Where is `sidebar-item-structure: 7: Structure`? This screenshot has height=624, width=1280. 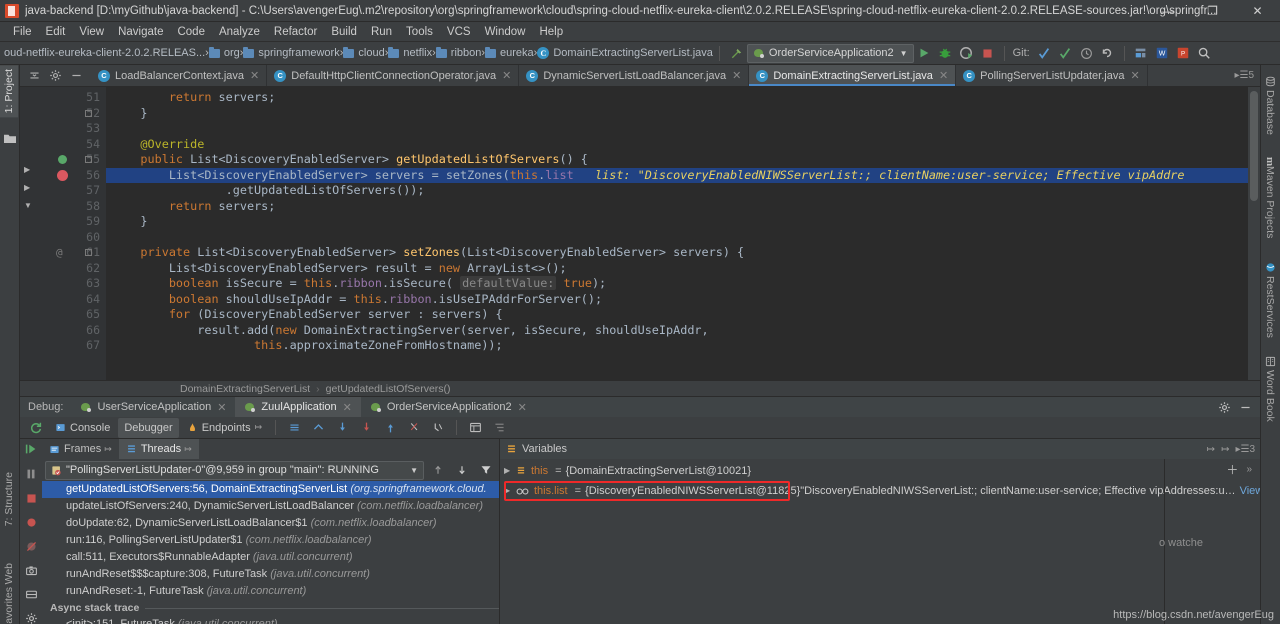
sidebar-item-structure: 7: Structure is located at coordinates (9, 499).